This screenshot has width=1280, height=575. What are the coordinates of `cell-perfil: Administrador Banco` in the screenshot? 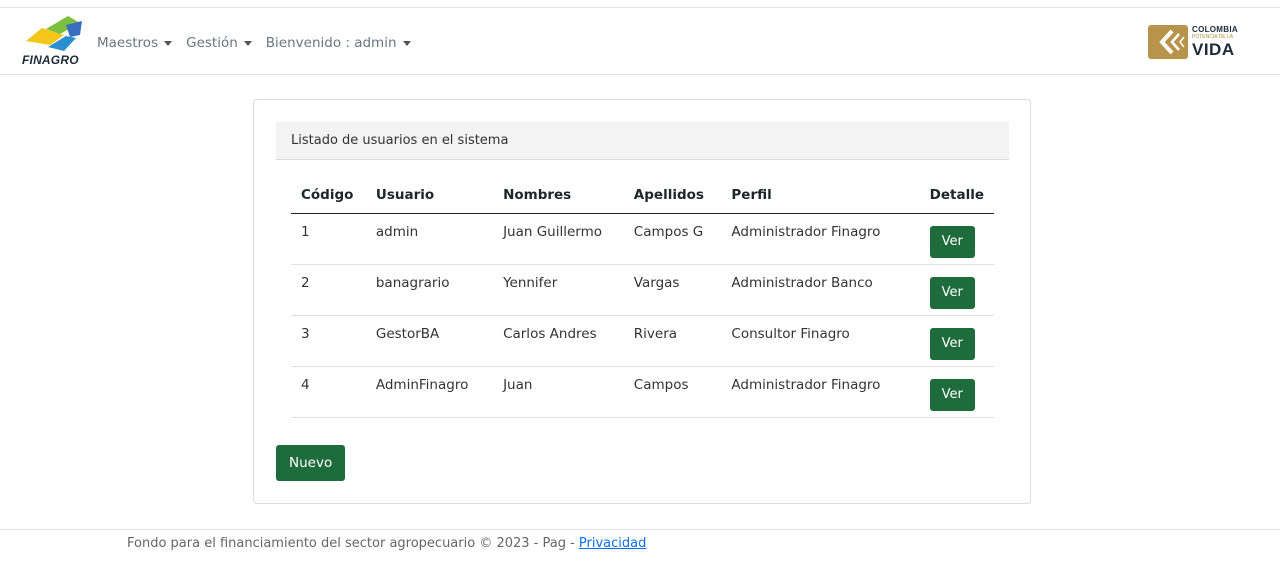 It's located at (814, 290).